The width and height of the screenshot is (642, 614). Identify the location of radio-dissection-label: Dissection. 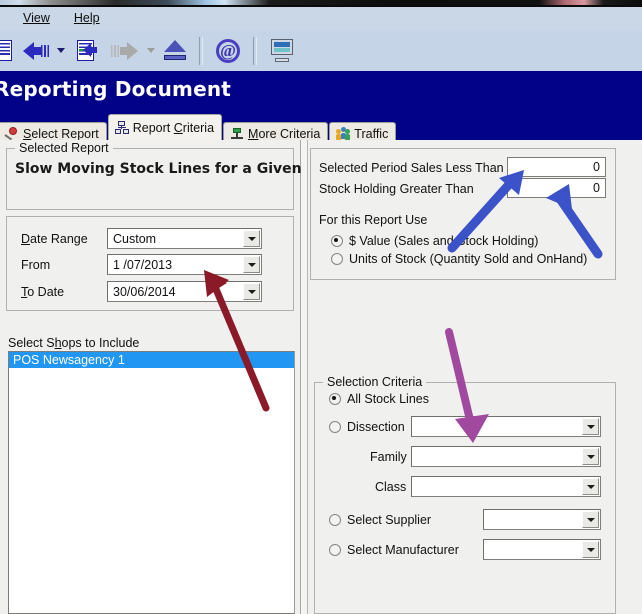
(376, 427).